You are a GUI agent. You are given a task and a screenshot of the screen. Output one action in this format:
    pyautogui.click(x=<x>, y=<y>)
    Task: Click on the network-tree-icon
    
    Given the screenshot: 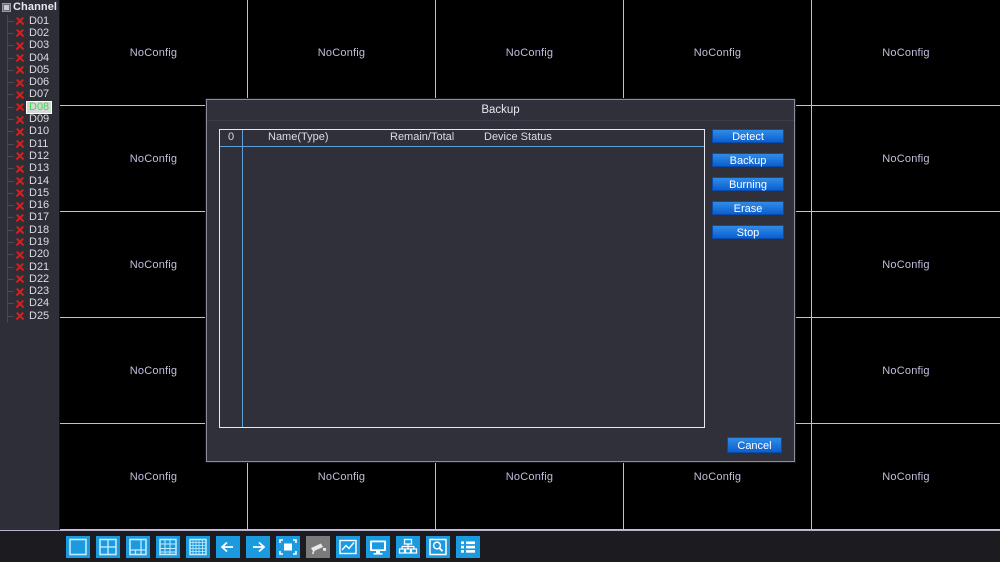 What is the action you would take?
    pyautogui.click(x=408, y=546)
    